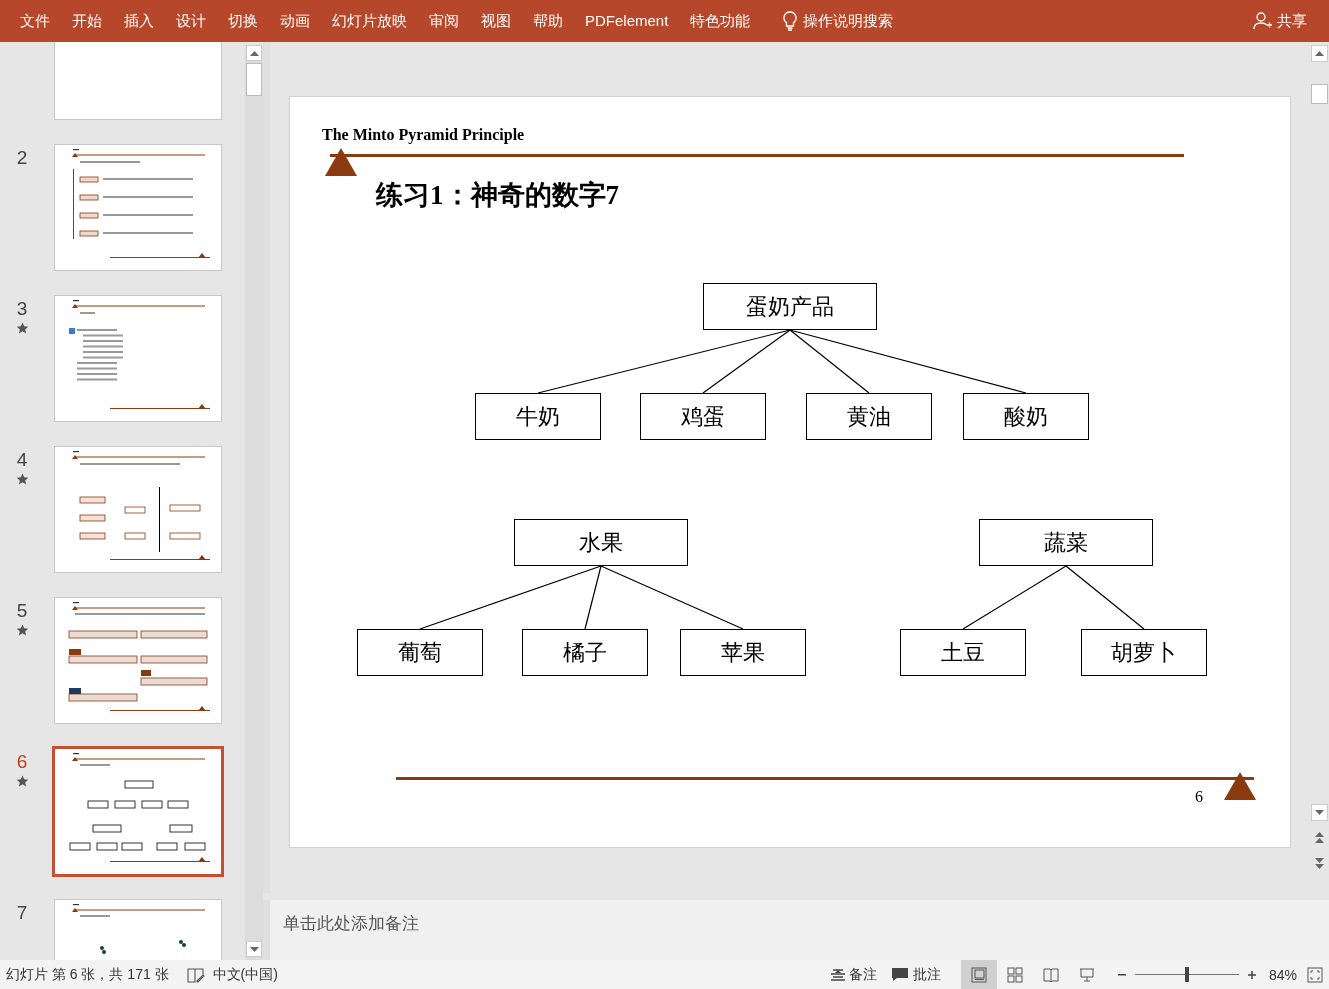  What do you see at coordinates (899, 974) in the screenshot?
I see `speech-bubble-icon` at bounding box center [899, 974].